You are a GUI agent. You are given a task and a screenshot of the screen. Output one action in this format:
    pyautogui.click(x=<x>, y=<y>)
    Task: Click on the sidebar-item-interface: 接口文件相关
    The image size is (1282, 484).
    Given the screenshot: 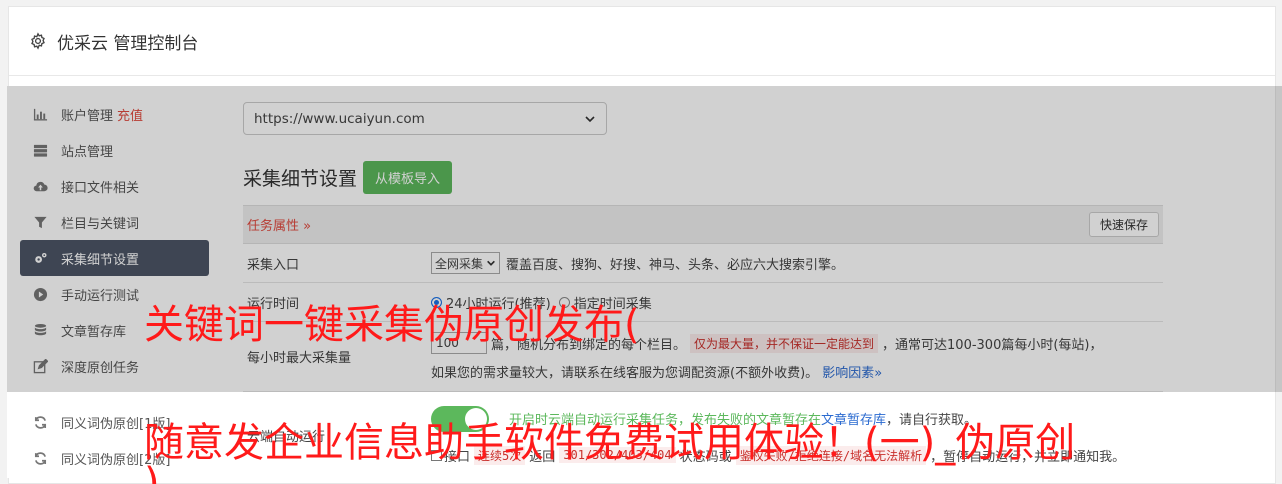 What is the action you would take?
    pyautogui.click(x=115, y=186)
    